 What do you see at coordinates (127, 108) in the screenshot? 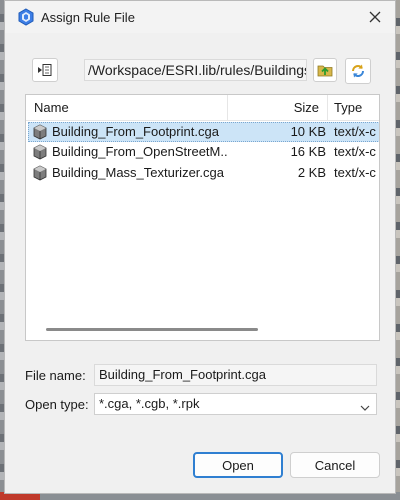
I see `column-header-name: Name` at bounding box center [127, 108].